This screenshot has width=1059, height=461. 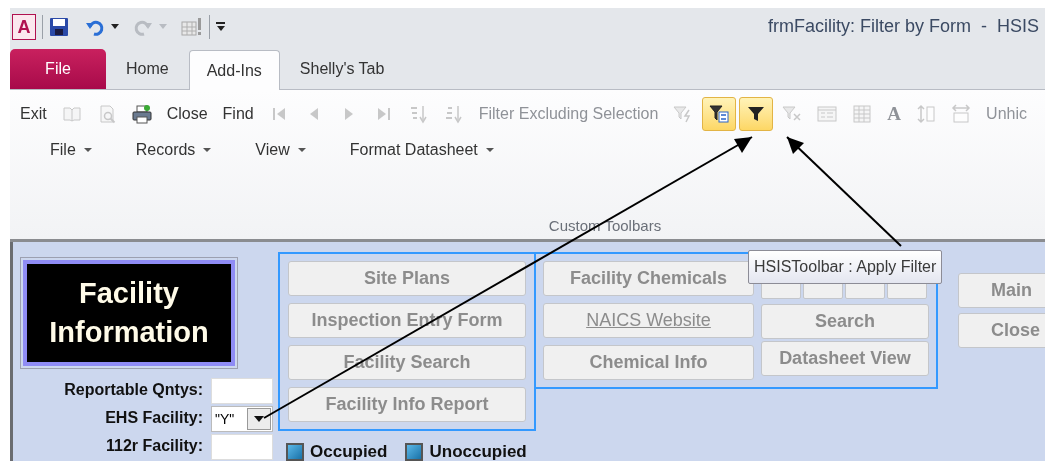 What do you see at coordinates (154, 446) in the screenshot?
I see `field-label: 112r Facility:` at bounding box center [154, 446].